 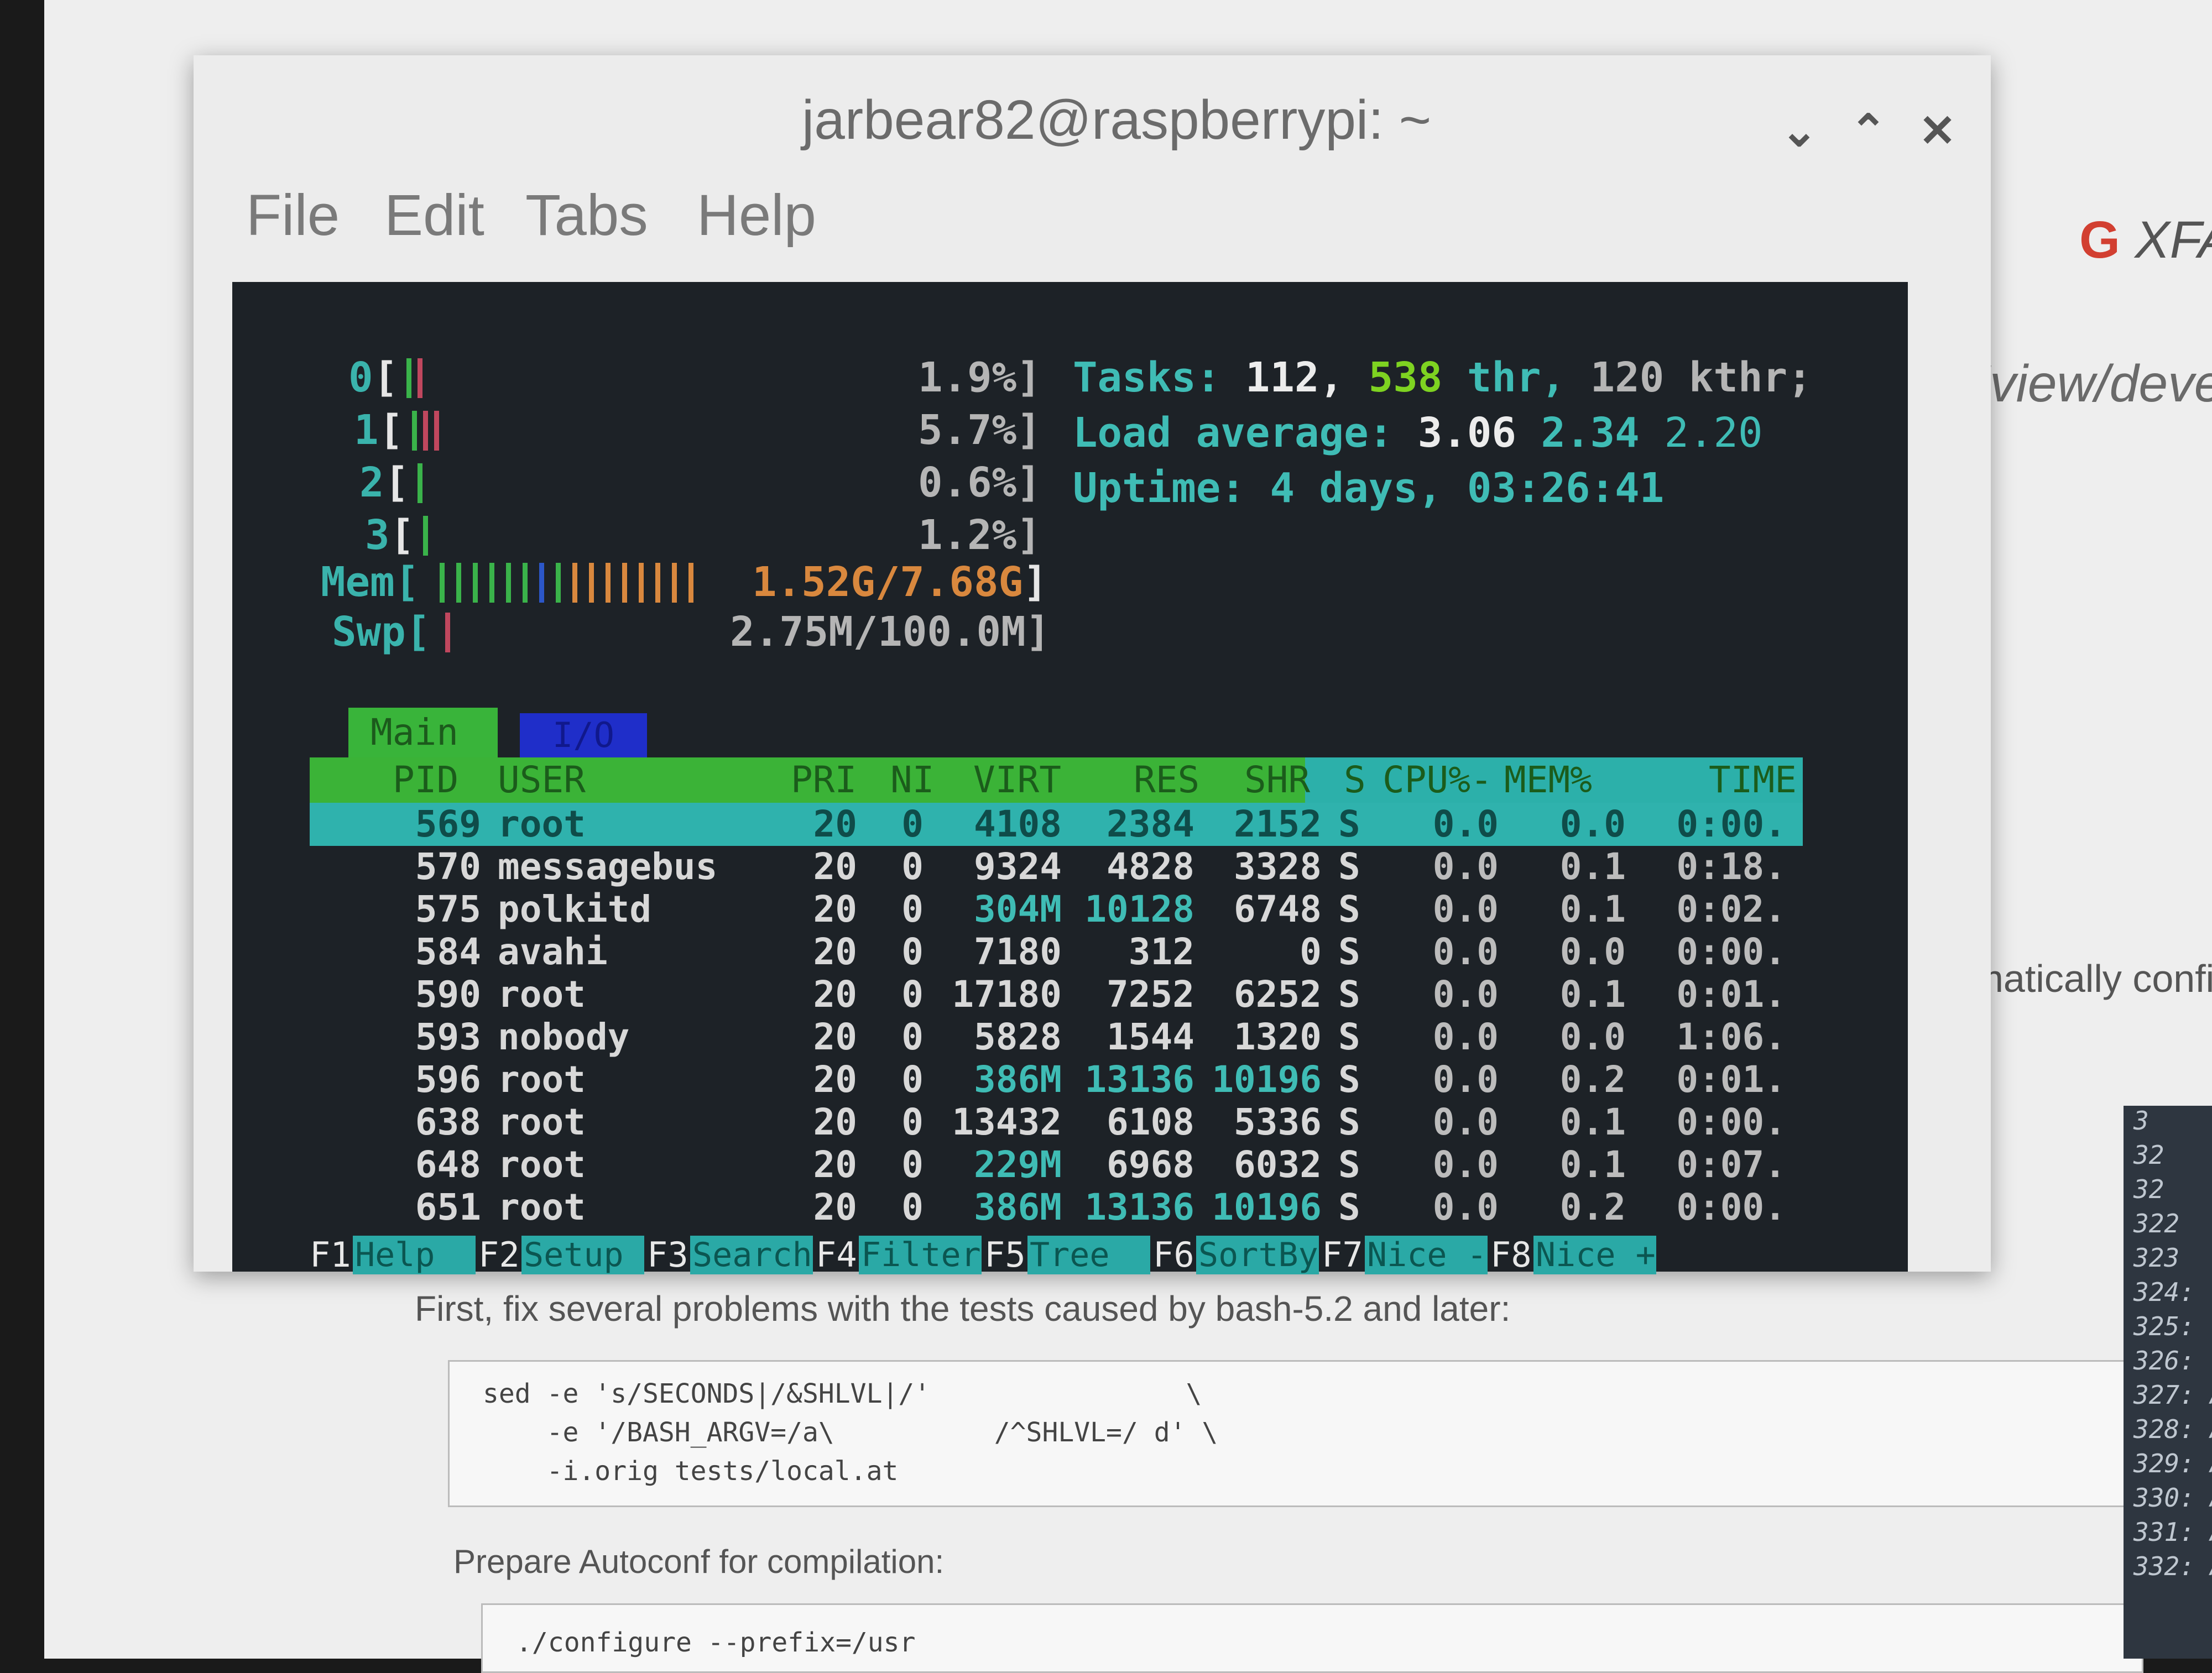 What do you see at coordinates (1753, 780) in the screenshot?
I see `column-header-time: TIME` at bounding box center [1753, 780].